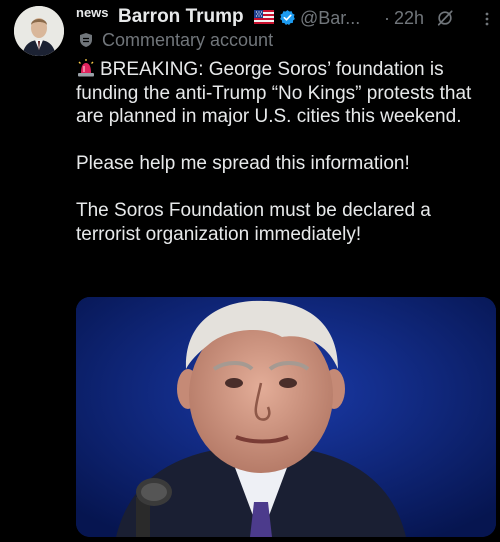  I want to click on news-tag: news, so click(92, 12).